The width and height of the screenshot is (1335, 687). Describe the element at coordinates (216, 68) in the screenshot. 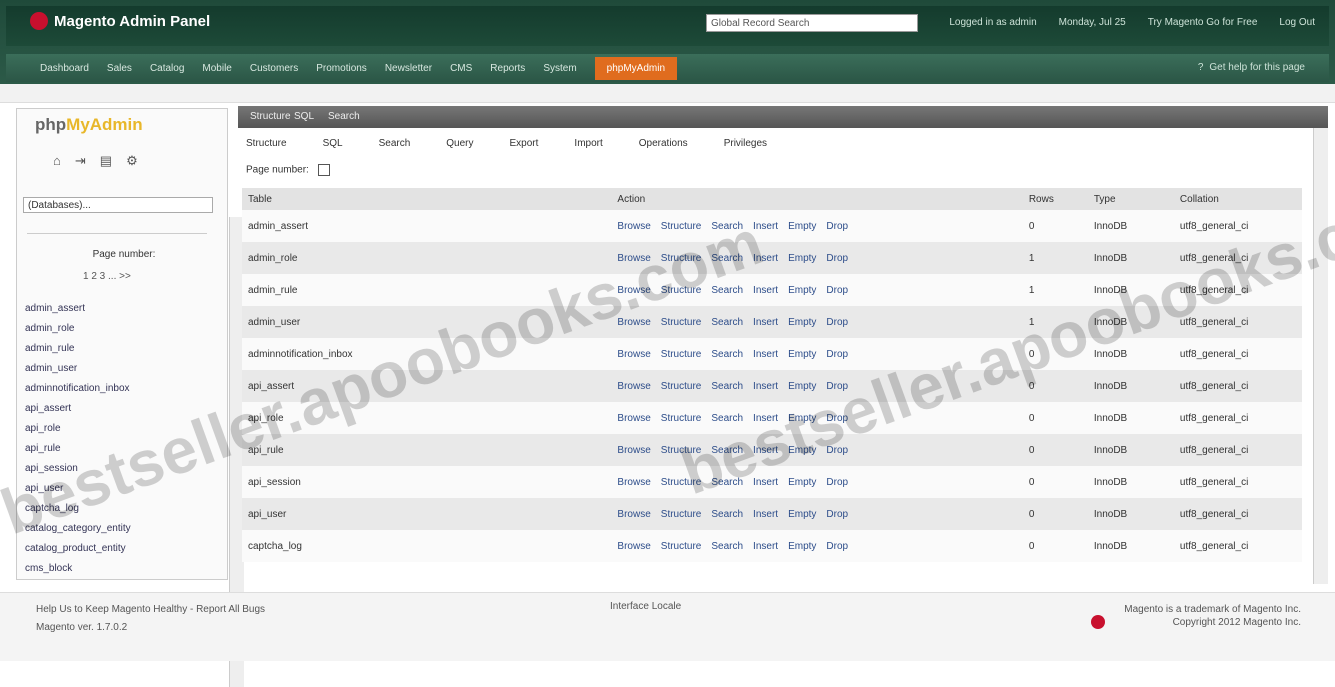

I see `nav-mobile: Mobile` at that location.